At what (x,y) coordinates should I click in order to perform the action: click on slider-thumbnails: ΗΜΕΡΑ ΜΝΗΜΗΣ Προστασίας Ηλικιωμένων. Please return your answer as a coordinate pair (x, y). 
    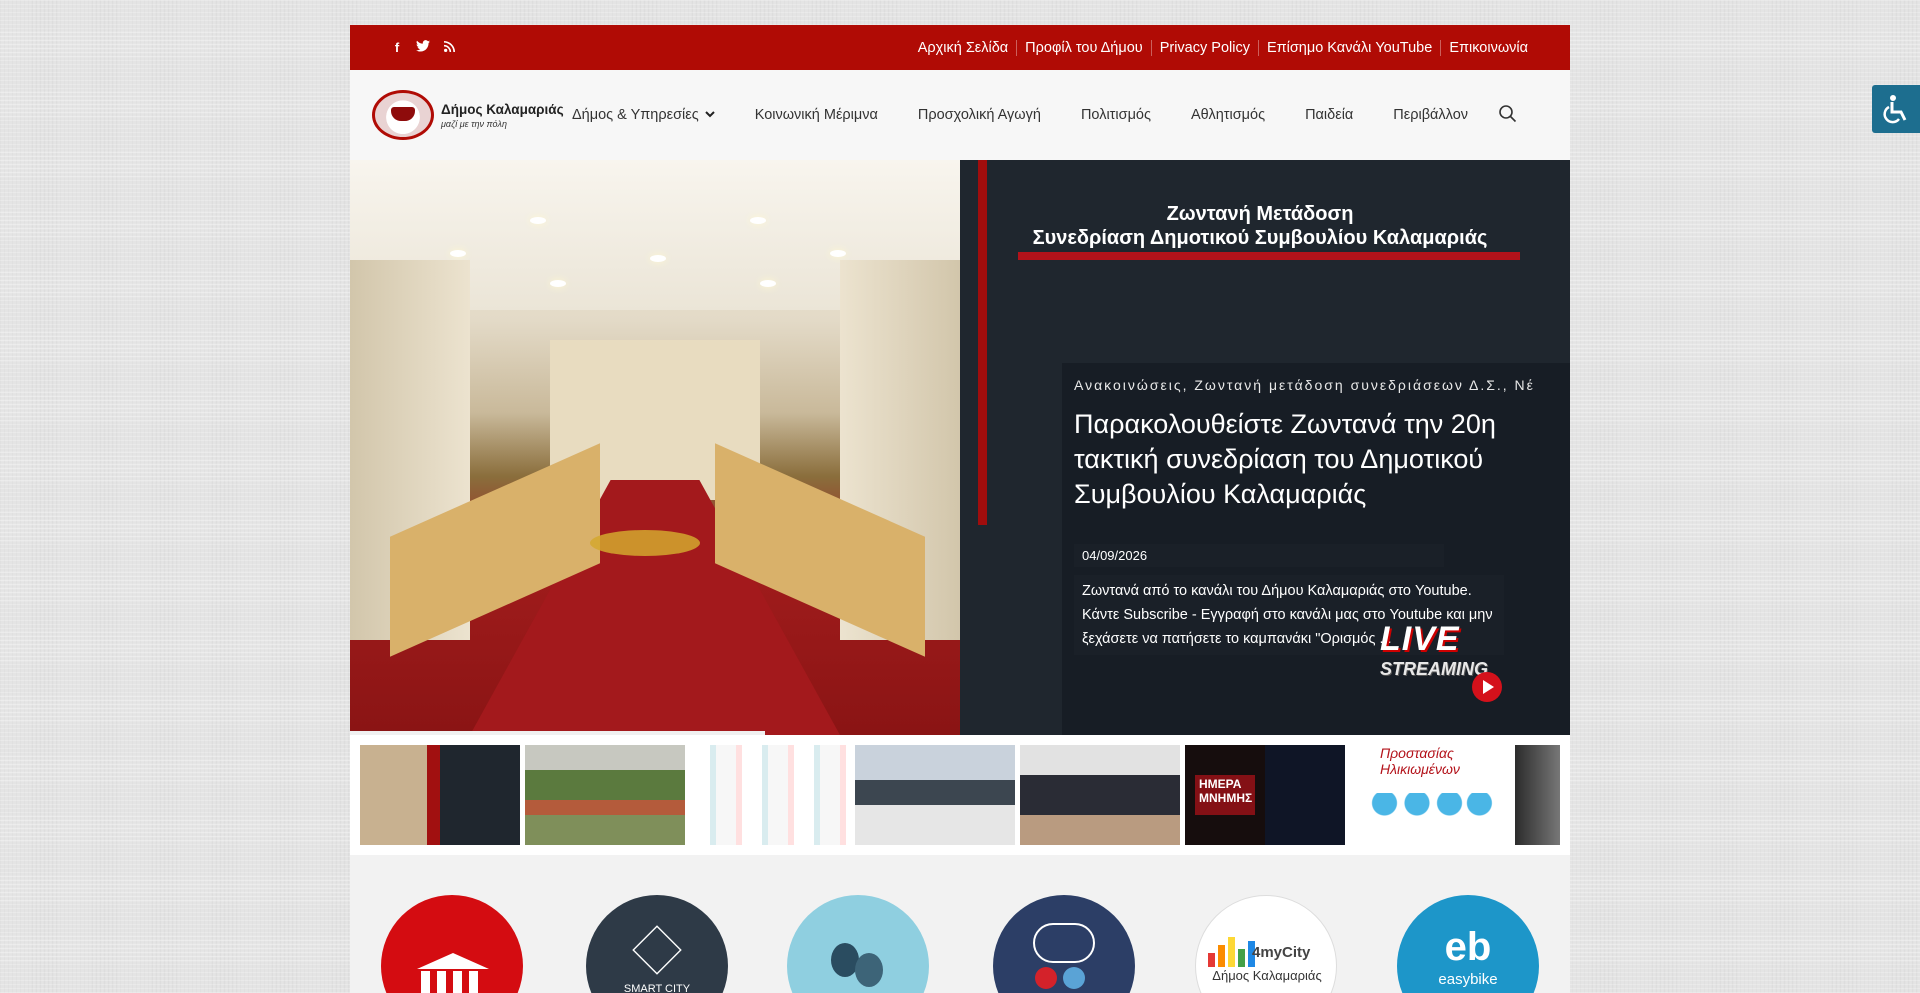
    Looking at the image, I should click on (960, 795).